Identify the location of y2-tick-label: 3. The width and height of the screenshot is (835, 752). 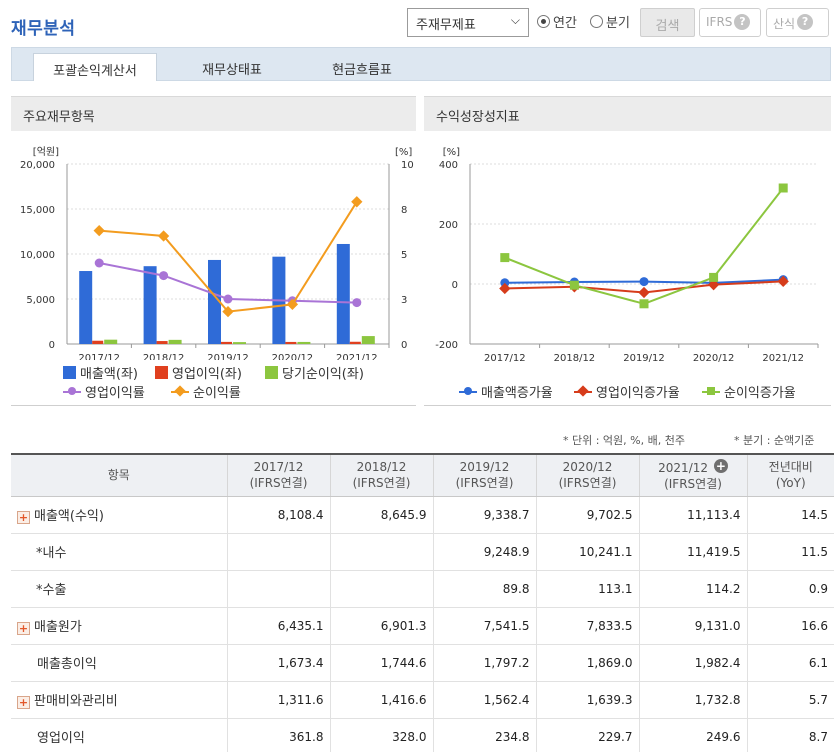
(404, 300).